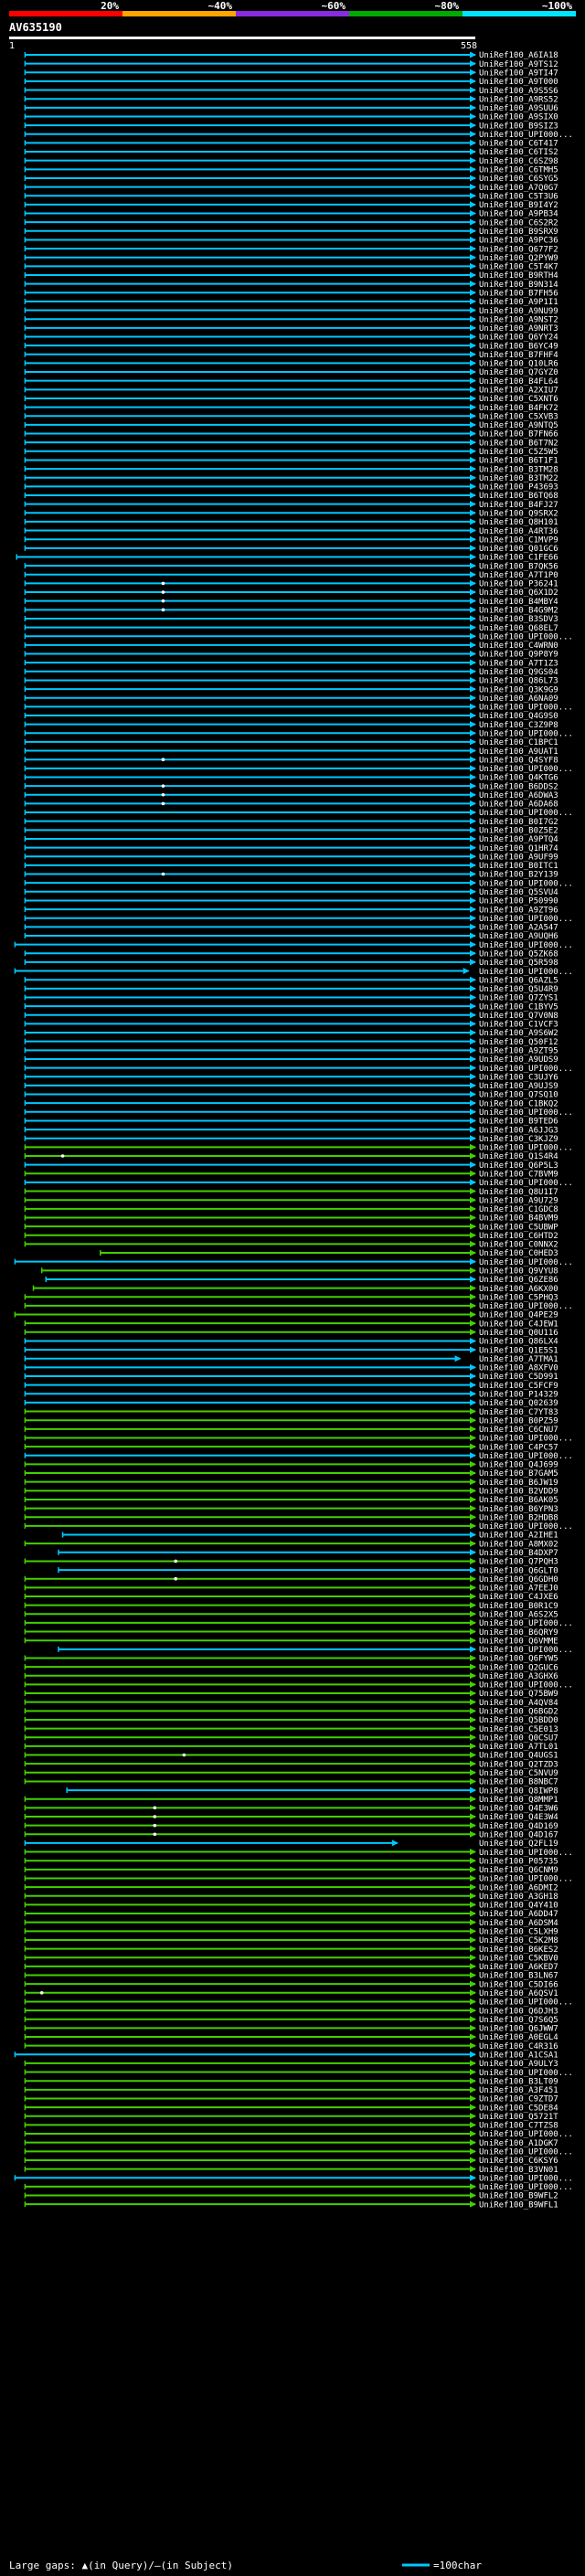 The width and height of the screenshot is (585, 2576). Describe the element at coordinates (518, 611) in the screenshot. I see `hit-label: UniRef100_B4G9M2` at that location.